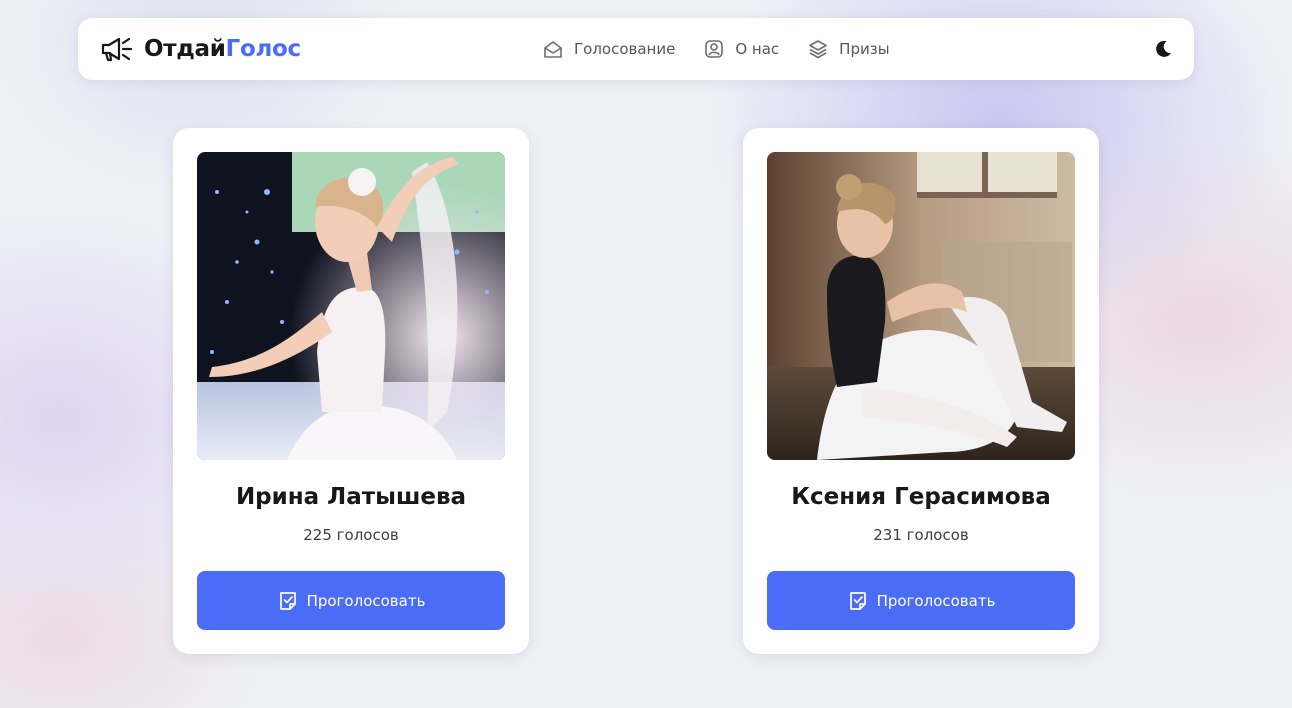 This screenshot has height=708, width=1292. I want to click on user-icon, so click(714, 49).